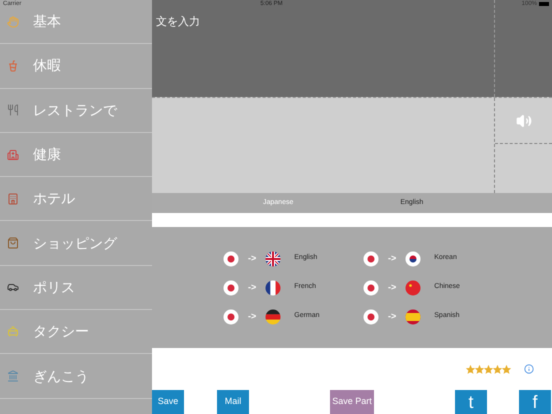  Describe the element at coordinates (13, 66) in the screenshot. I see `cup-icon` at that location.